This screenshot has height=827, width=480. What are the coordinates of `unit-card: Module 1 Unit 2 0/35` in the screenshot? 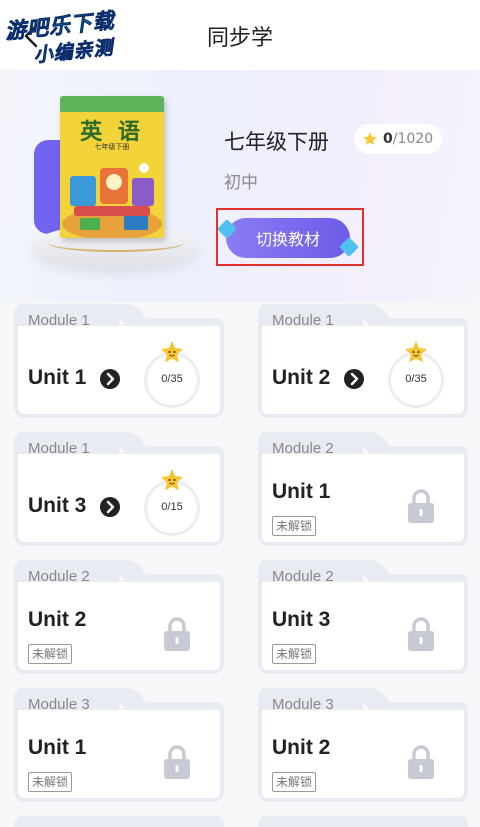 It's located at (363, 361).